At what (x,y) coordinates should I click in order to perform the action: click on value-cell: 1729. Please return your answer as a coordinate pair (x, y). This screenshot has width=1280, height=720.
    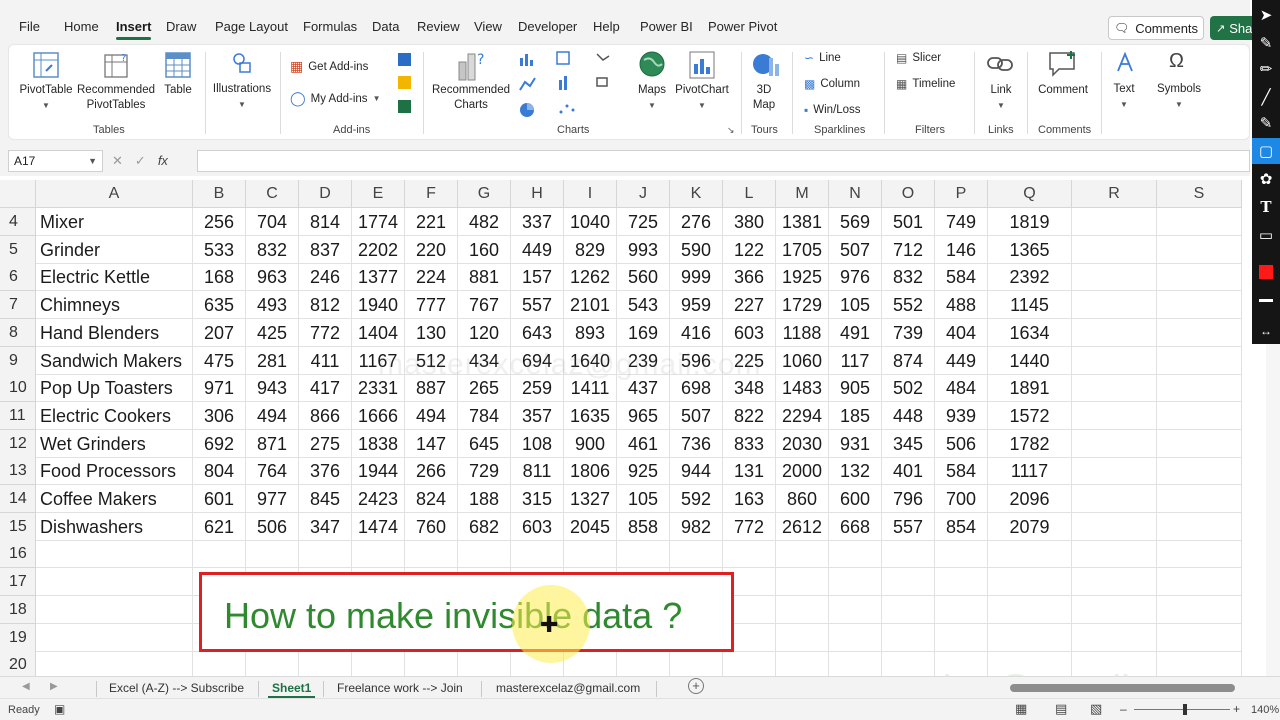
    Looking at the image, I should click on (802, 305).